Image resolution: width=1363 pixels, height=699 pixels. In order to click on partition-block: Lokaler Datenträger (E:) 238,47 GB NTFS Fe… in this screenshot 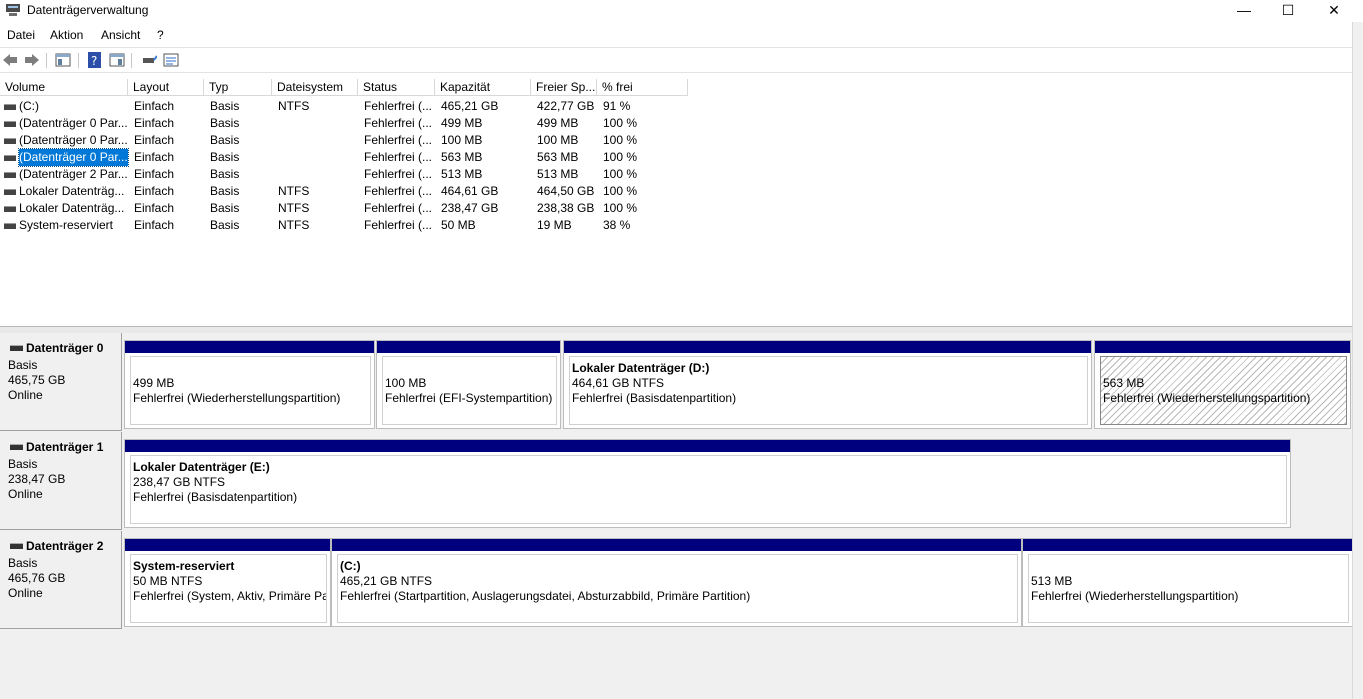, I will do `click(707, 483)`.